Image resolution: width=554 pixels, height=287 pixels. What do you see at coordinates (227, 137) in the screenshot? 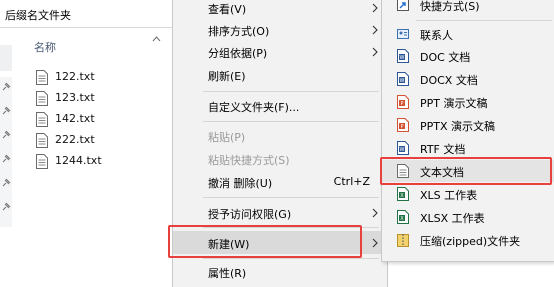
I see `menu-item-label: 粘贴(P)` at bounding box center [227, 137].